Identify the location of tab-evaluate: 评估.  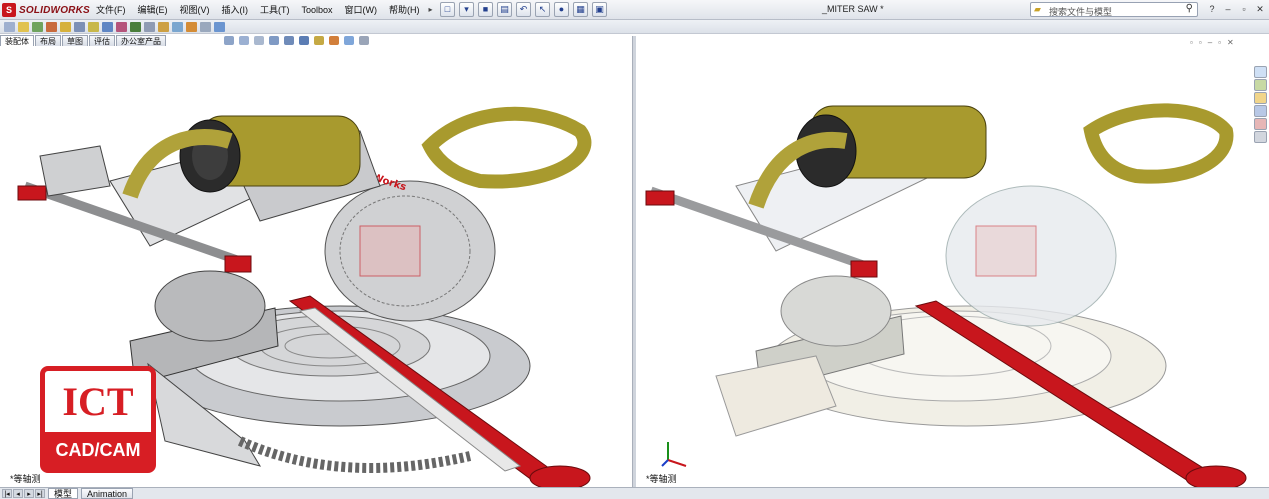
(102, 40).